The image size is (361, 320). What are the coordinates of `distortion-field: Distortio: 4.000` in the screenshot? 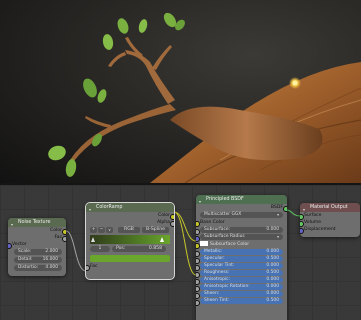 It's located at (38, 268).